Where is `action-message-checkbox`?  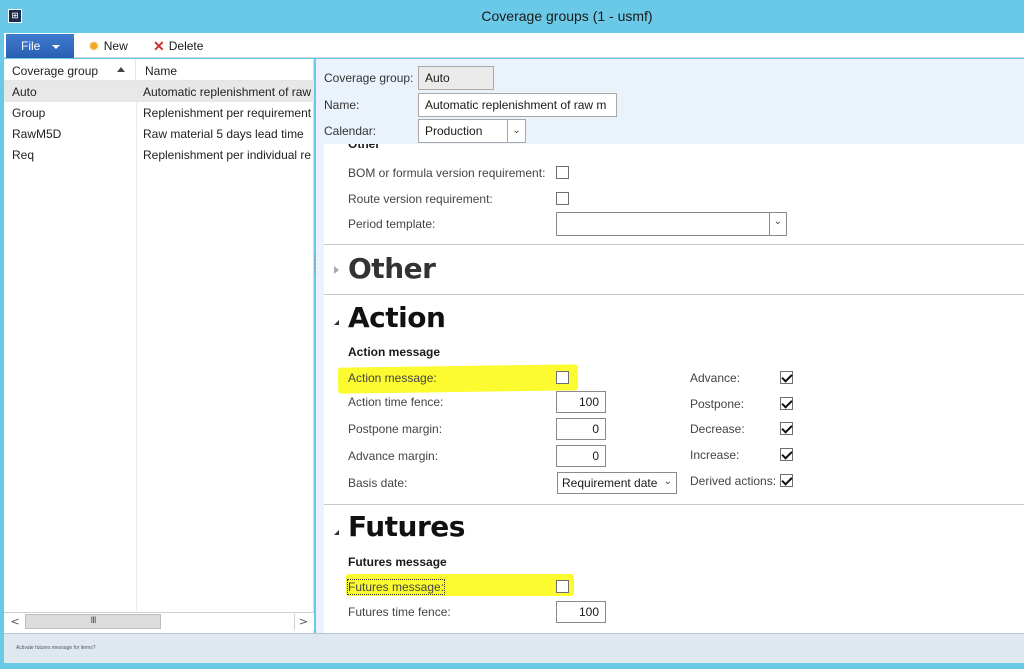
action-message-checkbox is located at coordinates (562, 377).